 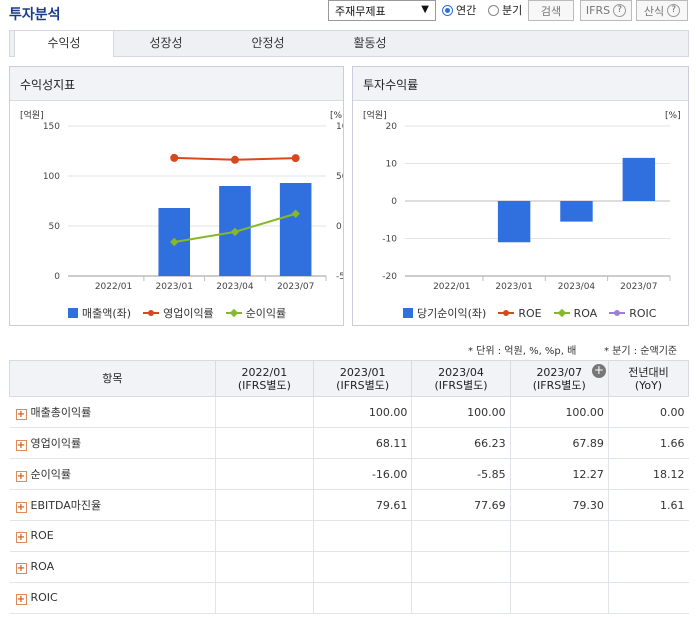 I want to click on row-label-cell: + EBITDA마진율, so click(x=112, y=505).